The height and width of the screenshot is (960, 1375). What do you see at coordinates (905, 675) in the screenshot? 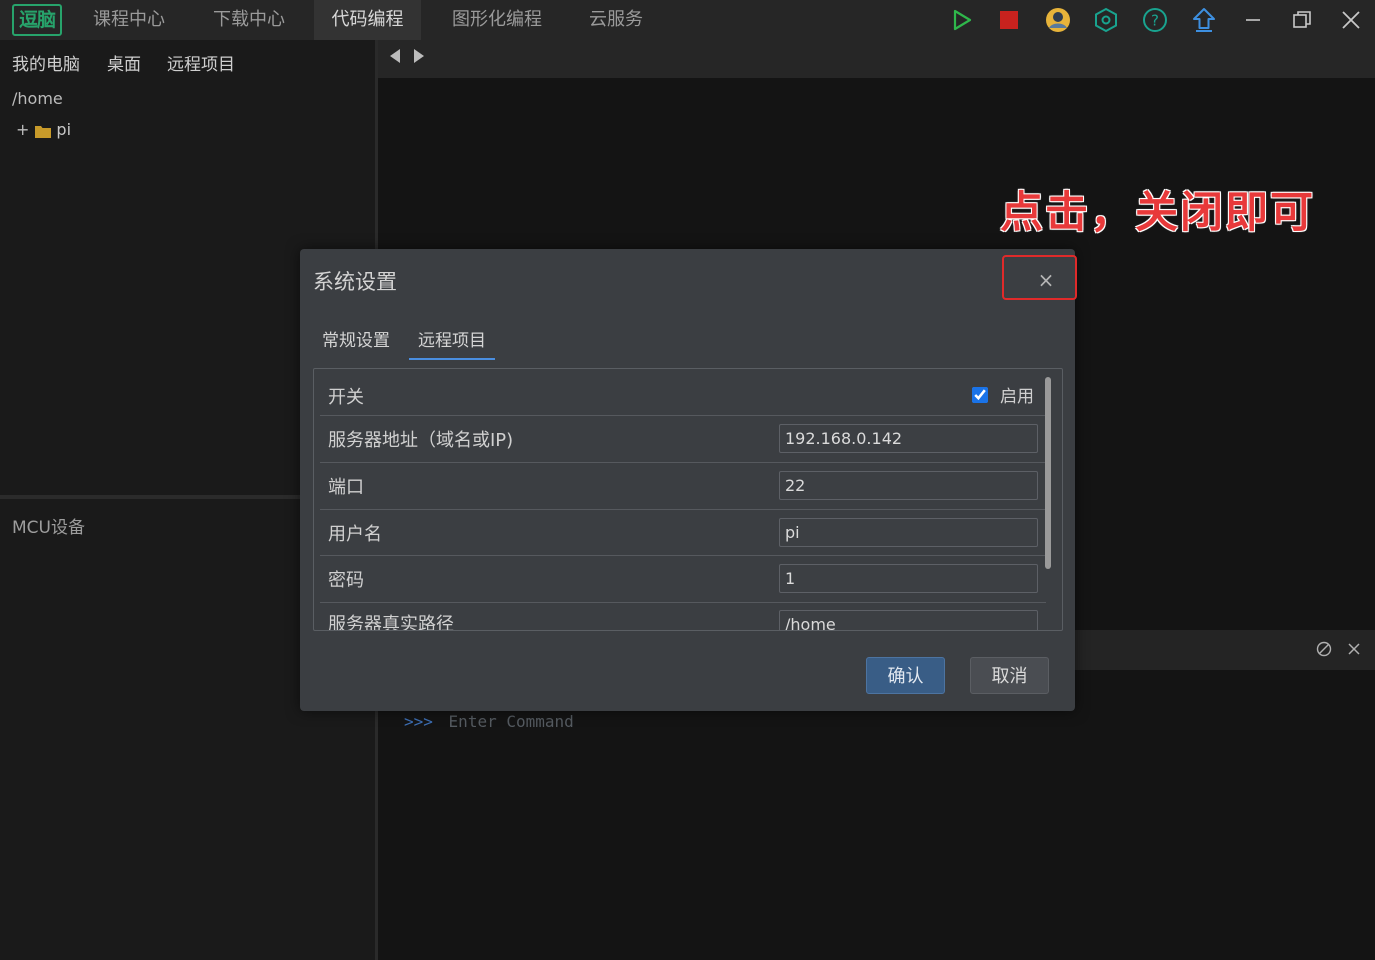
I see `confirm-button: 确认` at bounding box center [905, 675].